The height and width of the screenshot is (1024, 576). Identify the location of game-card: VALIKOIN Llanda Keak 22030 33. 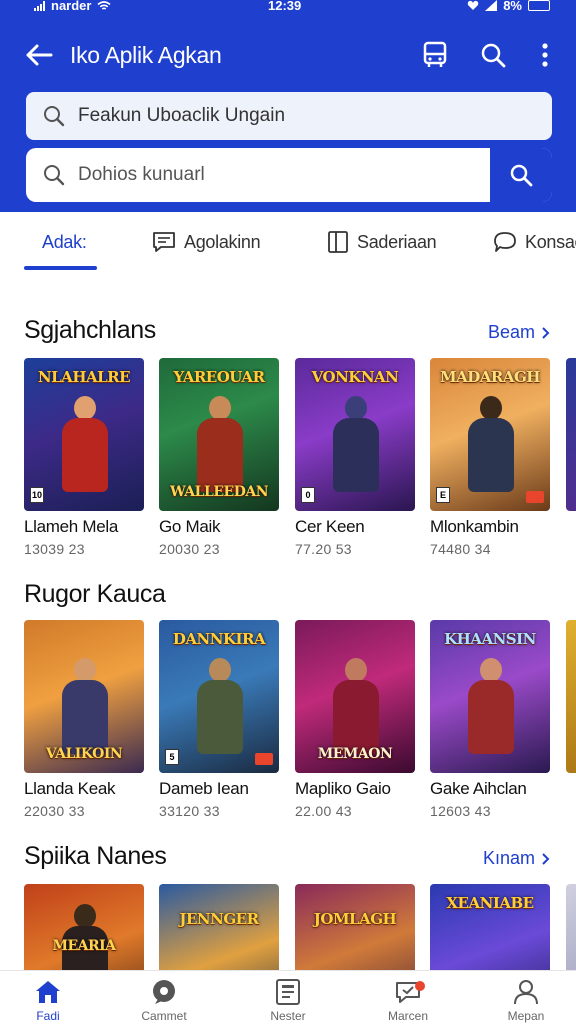
(84, 719).